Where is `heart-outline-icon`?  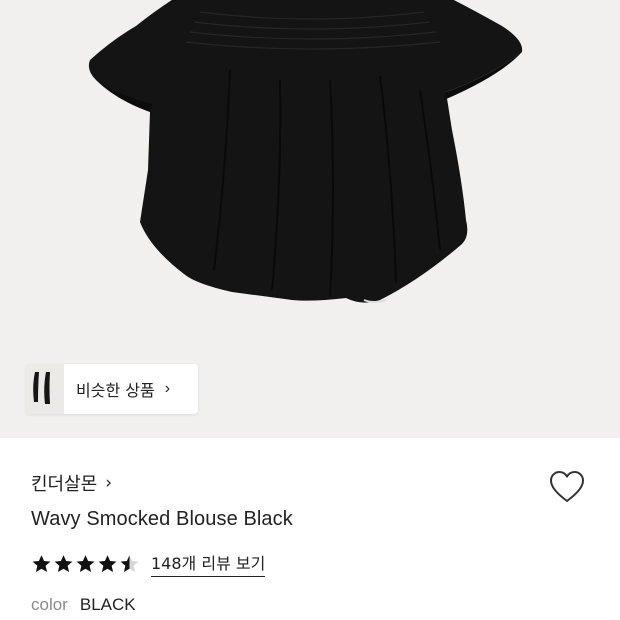
heart-outline-icon is located at coordinates (567, 486).